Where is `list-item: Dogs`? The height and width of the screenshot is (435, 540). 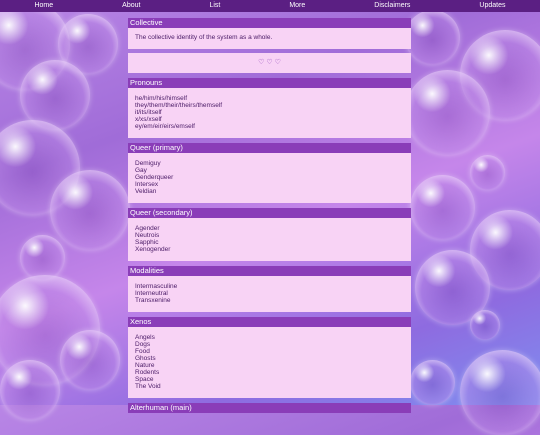 list-item: Dogs is located at coordinates (143, 344).